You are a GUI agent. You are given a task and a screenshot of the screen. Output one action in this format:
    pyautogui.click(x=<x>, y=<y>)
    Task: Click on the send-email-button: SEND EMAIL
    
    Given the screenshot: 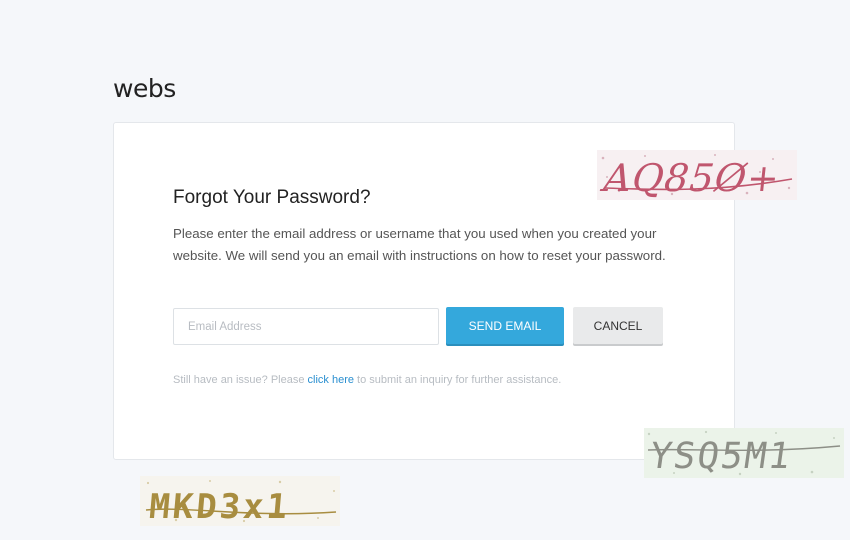 What is the action you would take?
    pyautogui.click(x=505, y=325)
    